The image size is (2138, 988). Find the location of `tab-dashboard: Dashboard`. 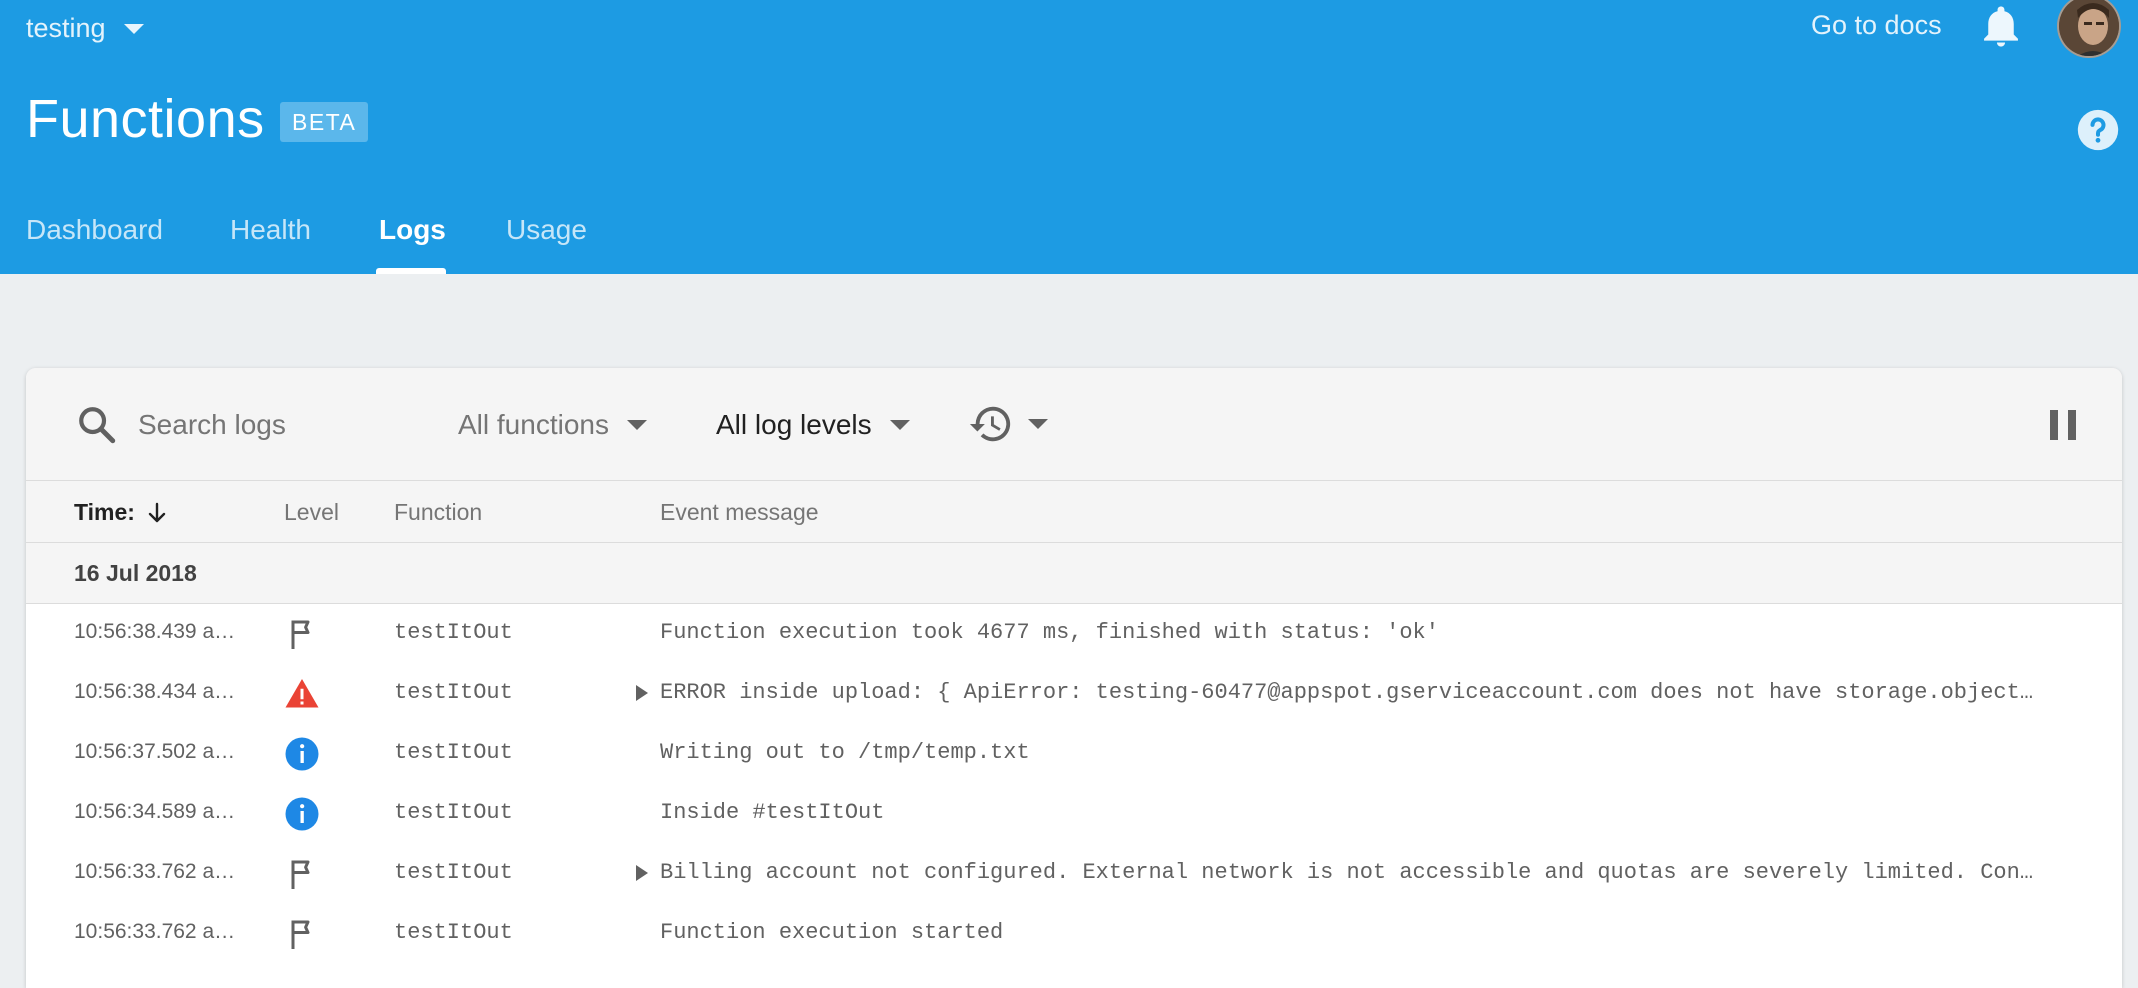

tab-dashboard: Dashboard is located at coordinates (94, 244).